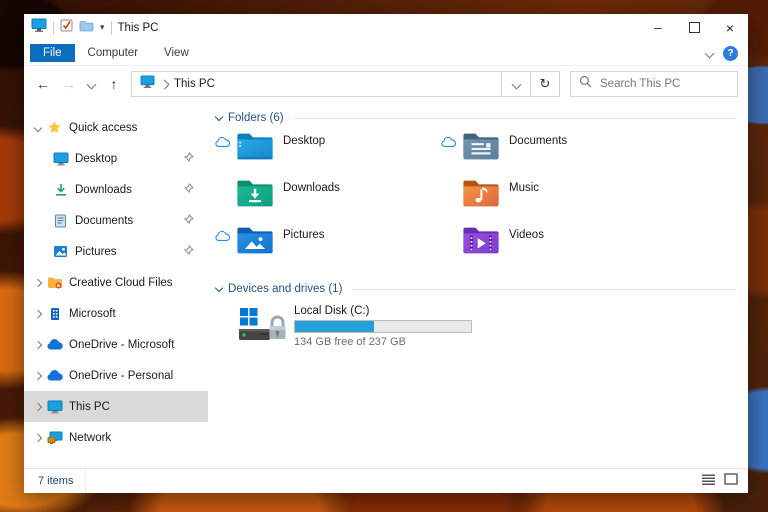 Image resolution: width=768 pixels, height=512 pixels. Describe the element at coordinates (91, 84) in the screenshot. I see `recent-locations-icon` at that location.